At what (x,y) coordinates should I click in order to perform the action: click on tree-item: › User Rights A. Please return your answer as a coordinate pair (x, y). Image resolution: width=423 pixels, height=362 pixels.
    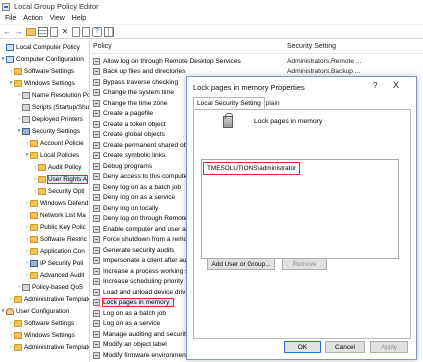
    Looking at the image, I should click on (60, 179).